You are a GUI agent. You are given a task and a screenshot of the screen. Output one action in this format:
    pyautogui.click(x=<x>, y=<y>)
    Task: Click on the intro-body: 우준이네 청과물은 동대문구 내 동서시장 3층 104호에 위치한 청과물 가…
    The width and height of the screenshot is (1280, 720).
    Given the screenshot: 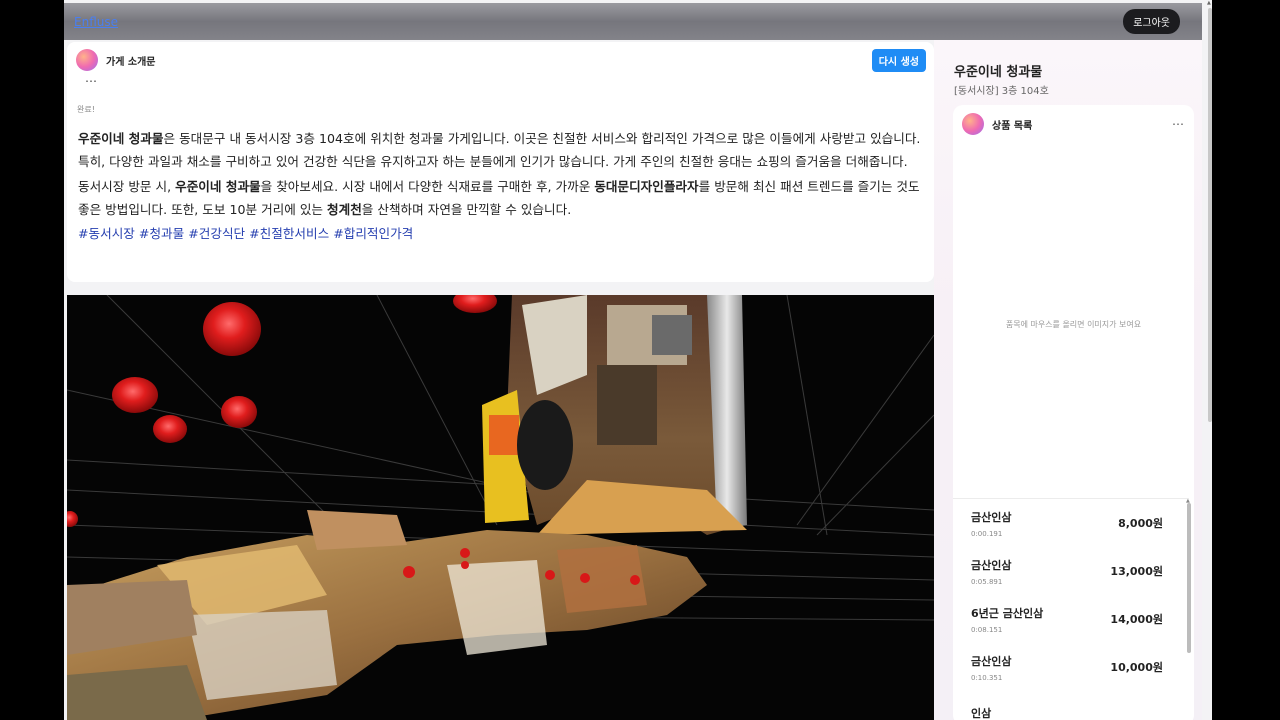 What is the action you would take?
    pyautogui.click(x=500, y=187)
    